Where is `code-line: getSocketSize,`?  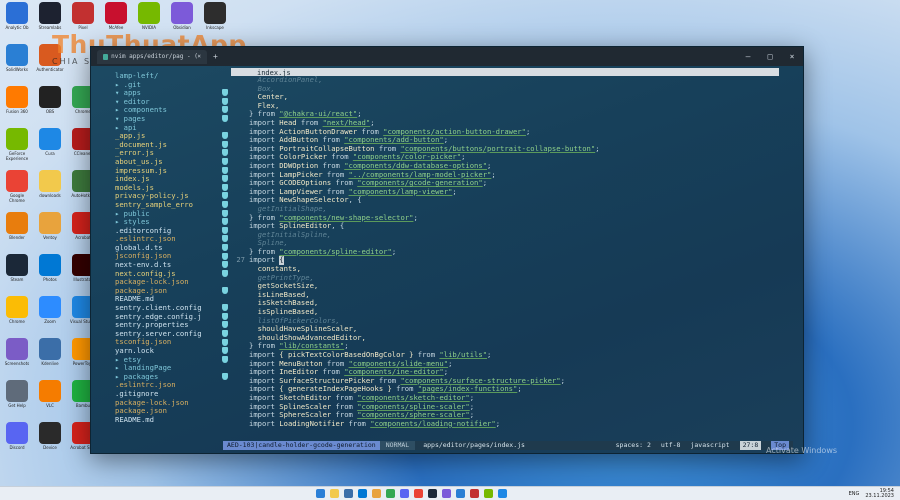 code-line: getSocketSize, is located at coordinates (512, 286).